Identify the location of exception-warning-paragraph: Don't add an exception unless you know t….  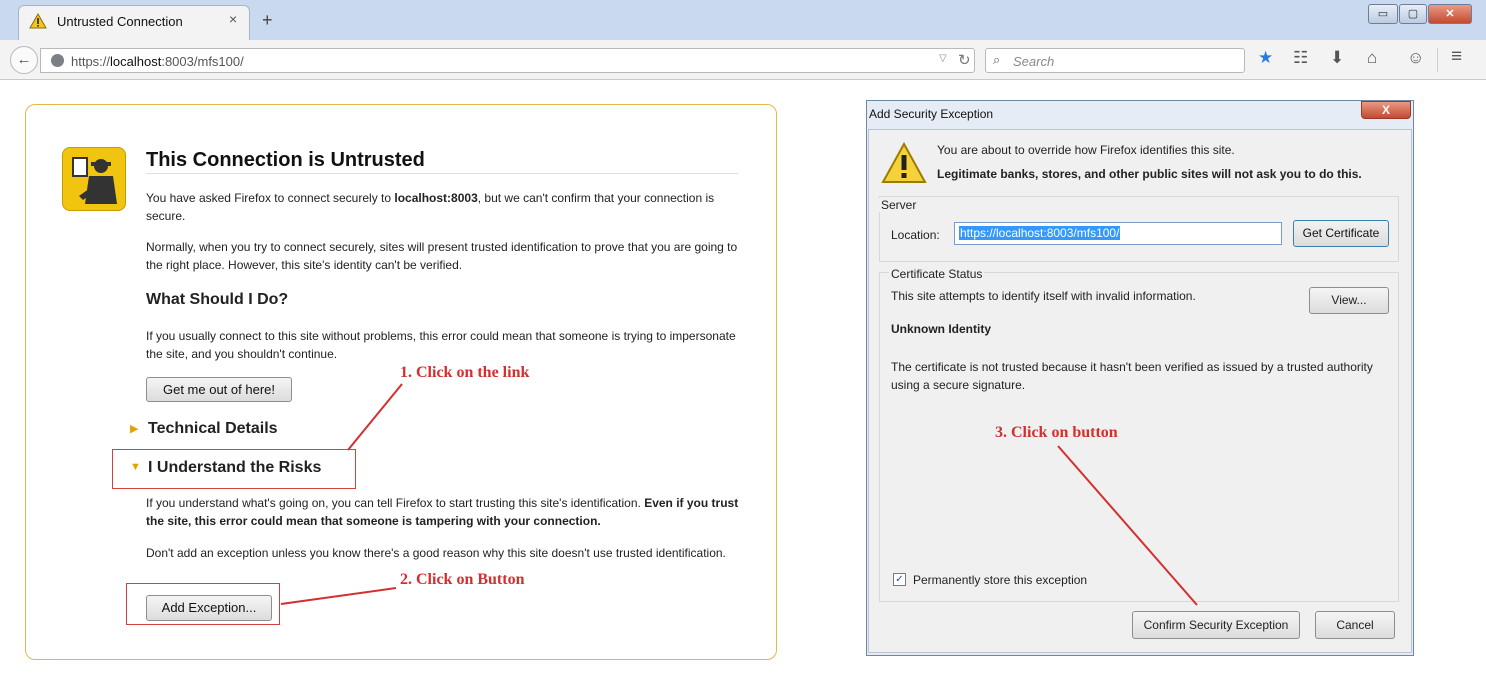
(436, 553).